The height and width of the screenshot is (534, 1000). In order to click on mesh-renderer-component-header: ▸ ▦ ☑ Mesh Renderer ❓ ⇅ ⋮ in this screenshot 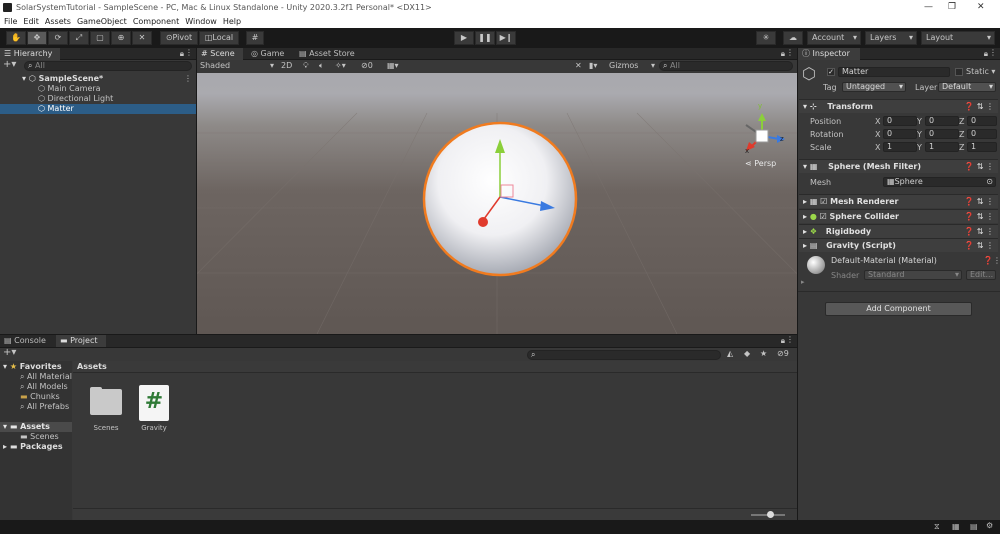, I will do `click(898, 201)`.